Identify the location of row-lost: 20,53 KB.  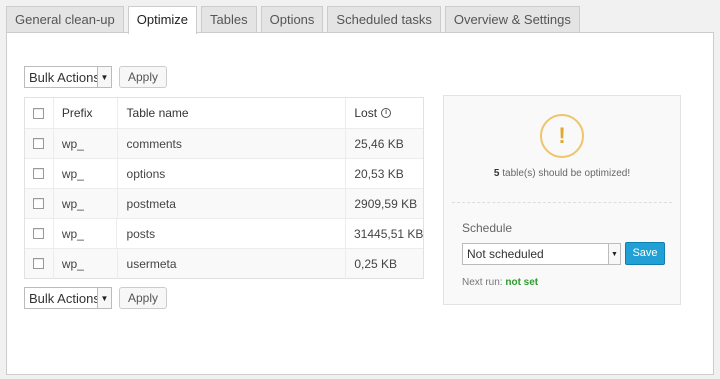
(384, 173).